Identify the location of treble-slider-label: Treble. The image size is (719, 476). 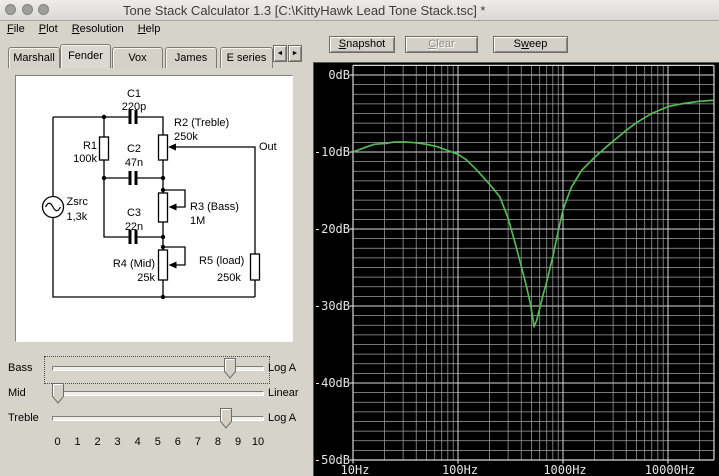
(23, 418).